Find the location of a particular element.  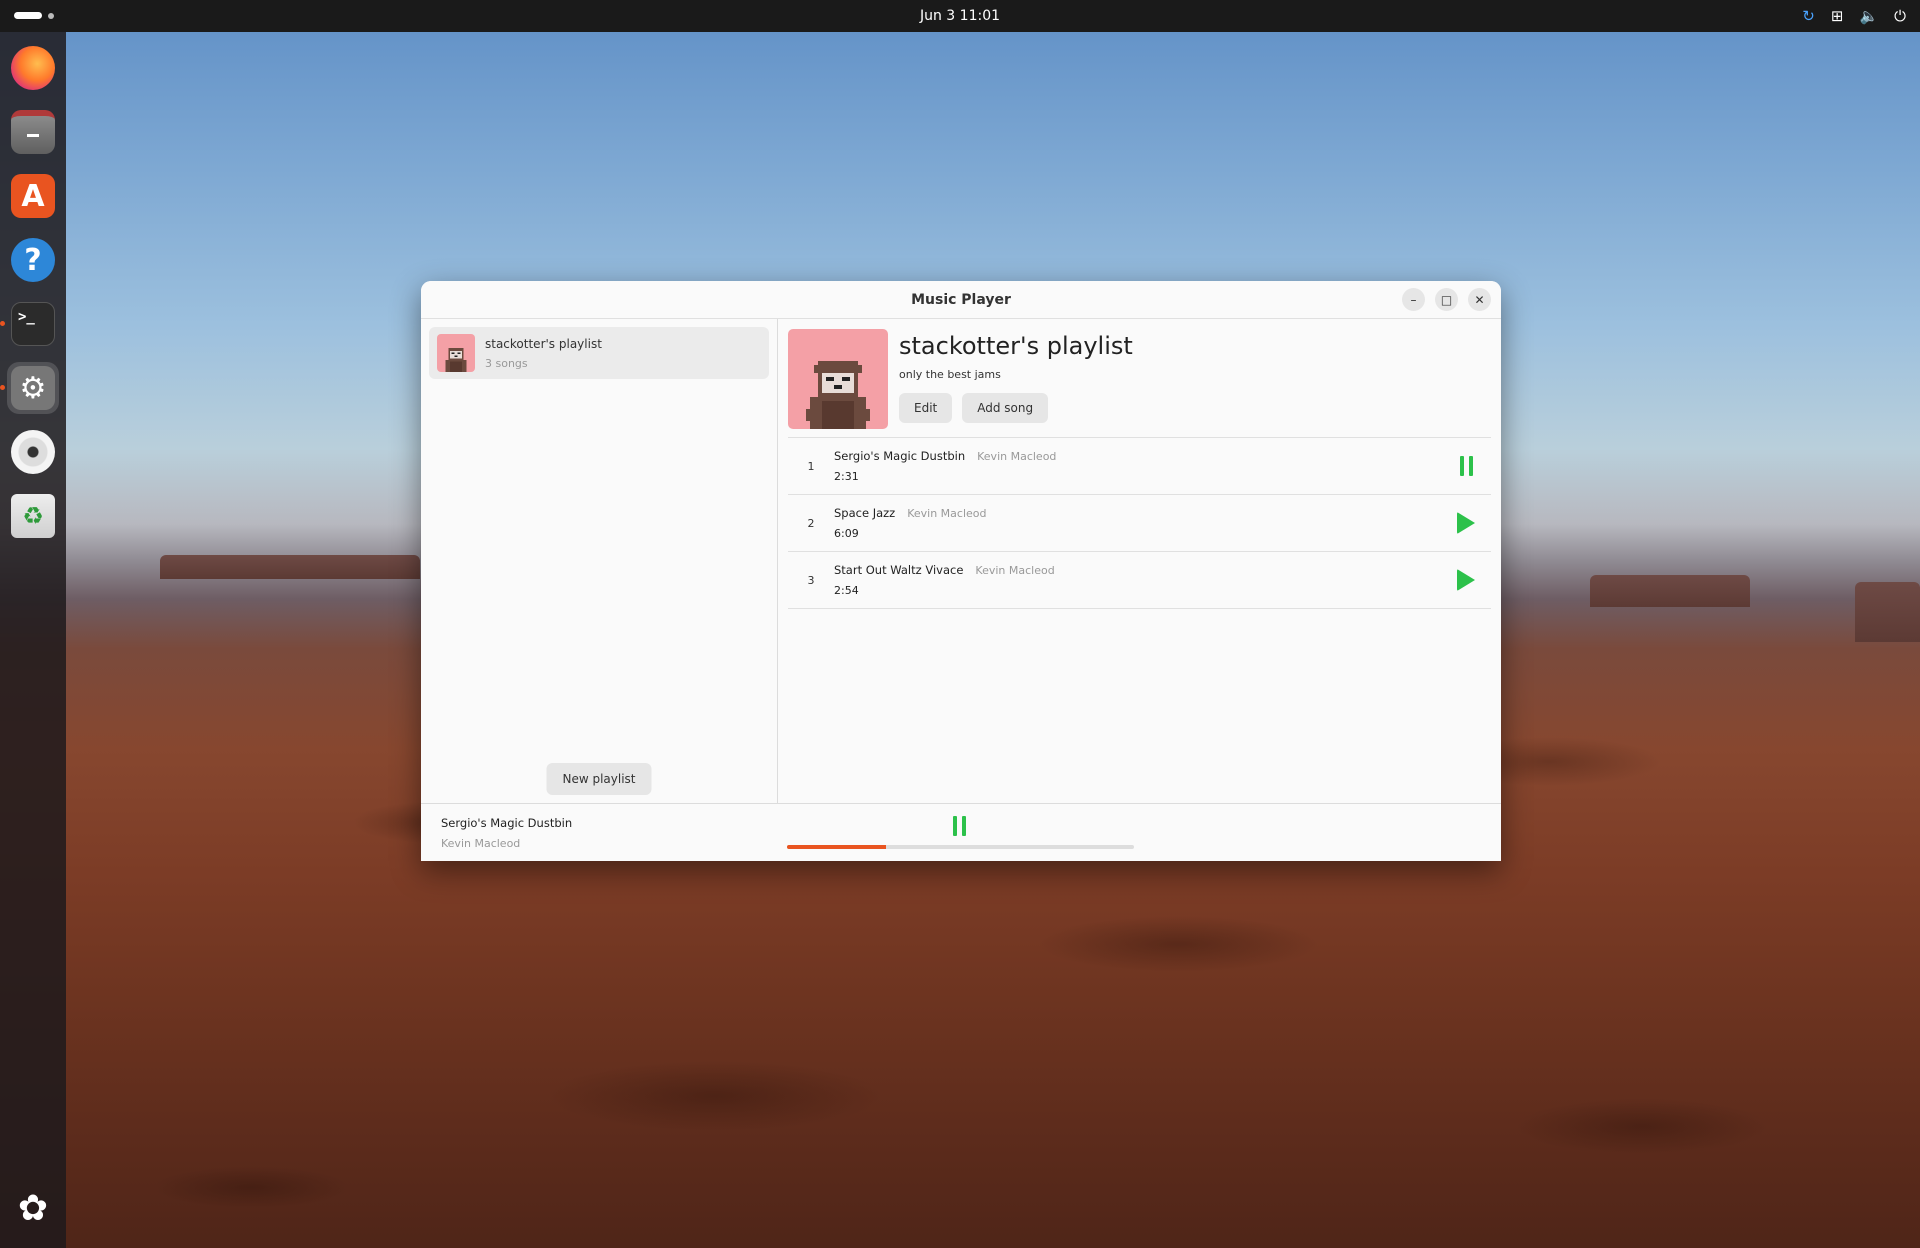

dock-help: ? is located at coordinates (33, 260).